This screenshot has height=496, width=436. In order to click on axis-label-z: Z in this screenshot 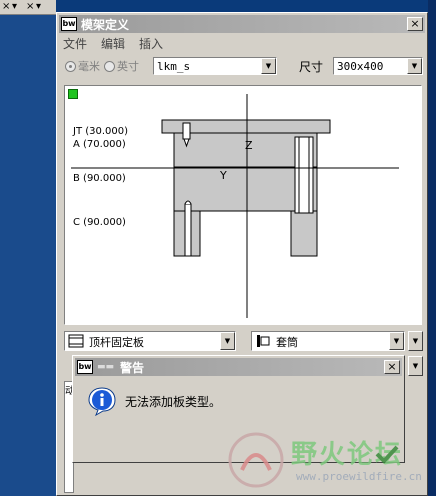, I will do `click(249, 145)`.